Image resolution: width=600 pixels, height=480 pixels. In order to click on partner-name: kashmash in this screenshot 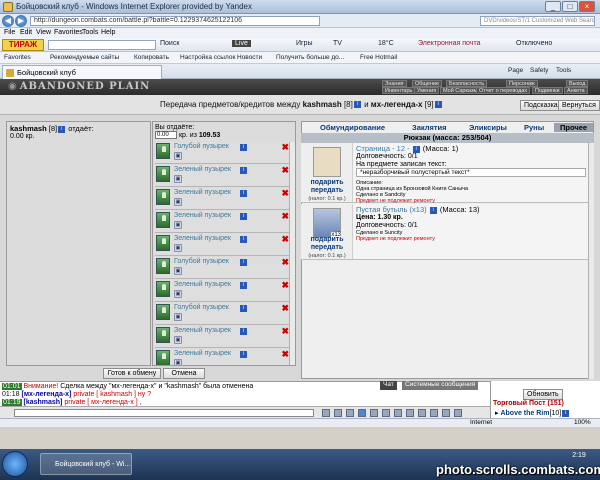, I will do `click(28, 128)`.